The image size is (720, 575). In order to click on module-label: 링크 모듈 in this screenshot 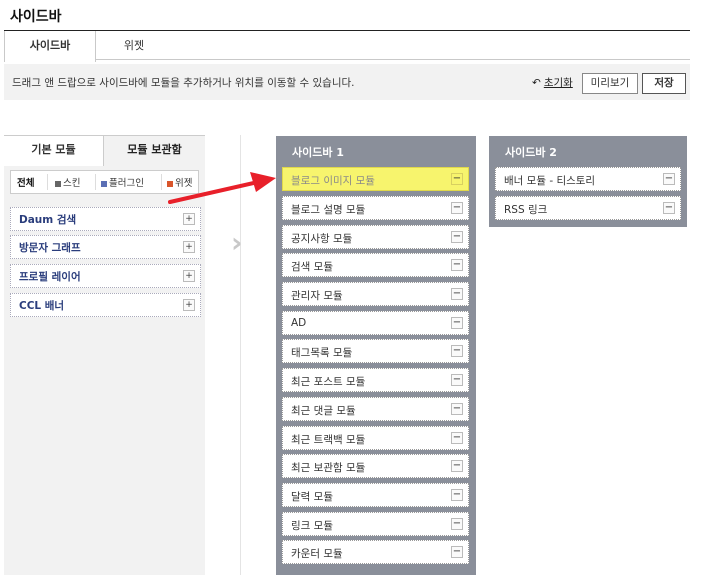, I will do `click(312, 526)`.